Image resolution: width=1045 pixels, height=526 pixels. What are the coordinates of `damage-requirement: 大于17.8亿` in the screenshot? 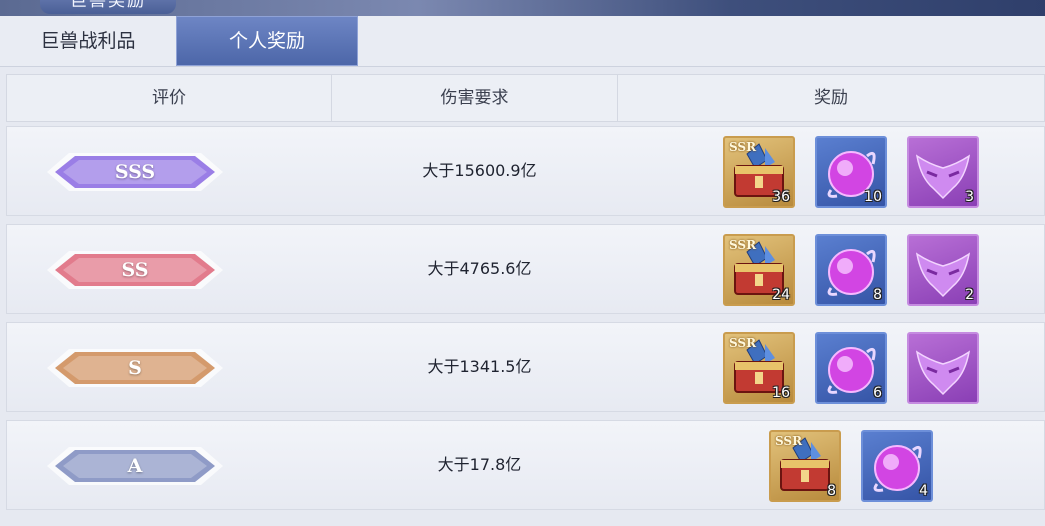 It's located at (479, 464).